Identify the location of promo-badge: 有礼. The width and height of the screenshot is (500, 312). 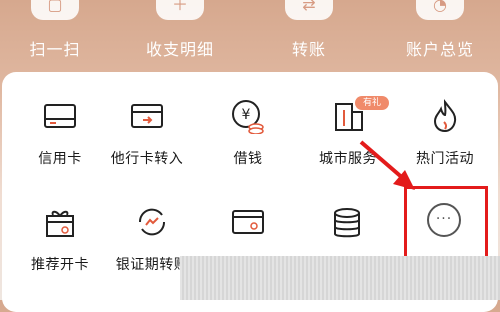
(372, 103).